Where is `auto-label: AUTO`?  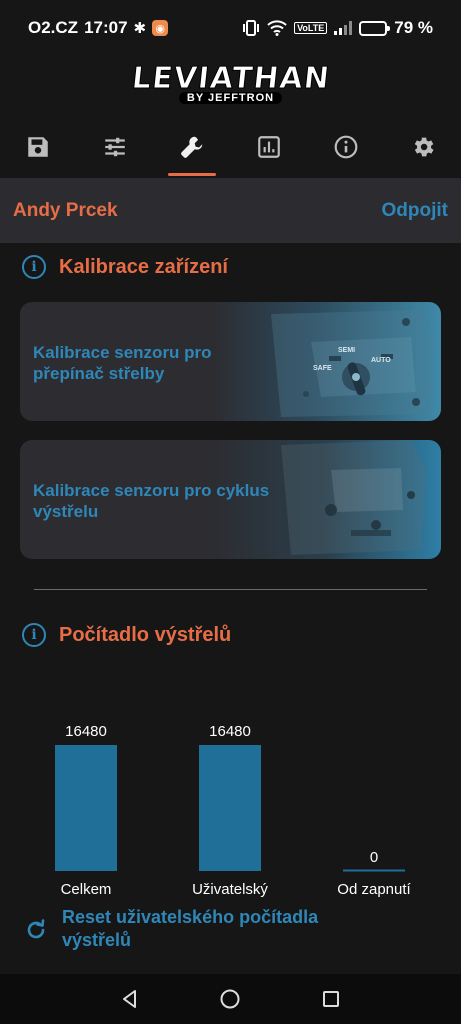 auto-label: AUTO is located at coordinates (381, 360).